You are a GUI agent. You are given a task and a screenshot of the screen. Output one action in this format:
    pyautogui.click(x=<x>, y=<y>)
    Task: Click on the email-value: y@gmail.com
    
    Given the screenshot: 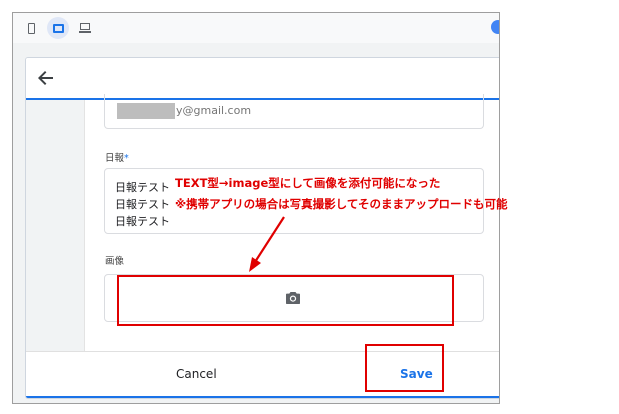 What is the action you would take?
    pyautogui.click(x=214, y=110)
    